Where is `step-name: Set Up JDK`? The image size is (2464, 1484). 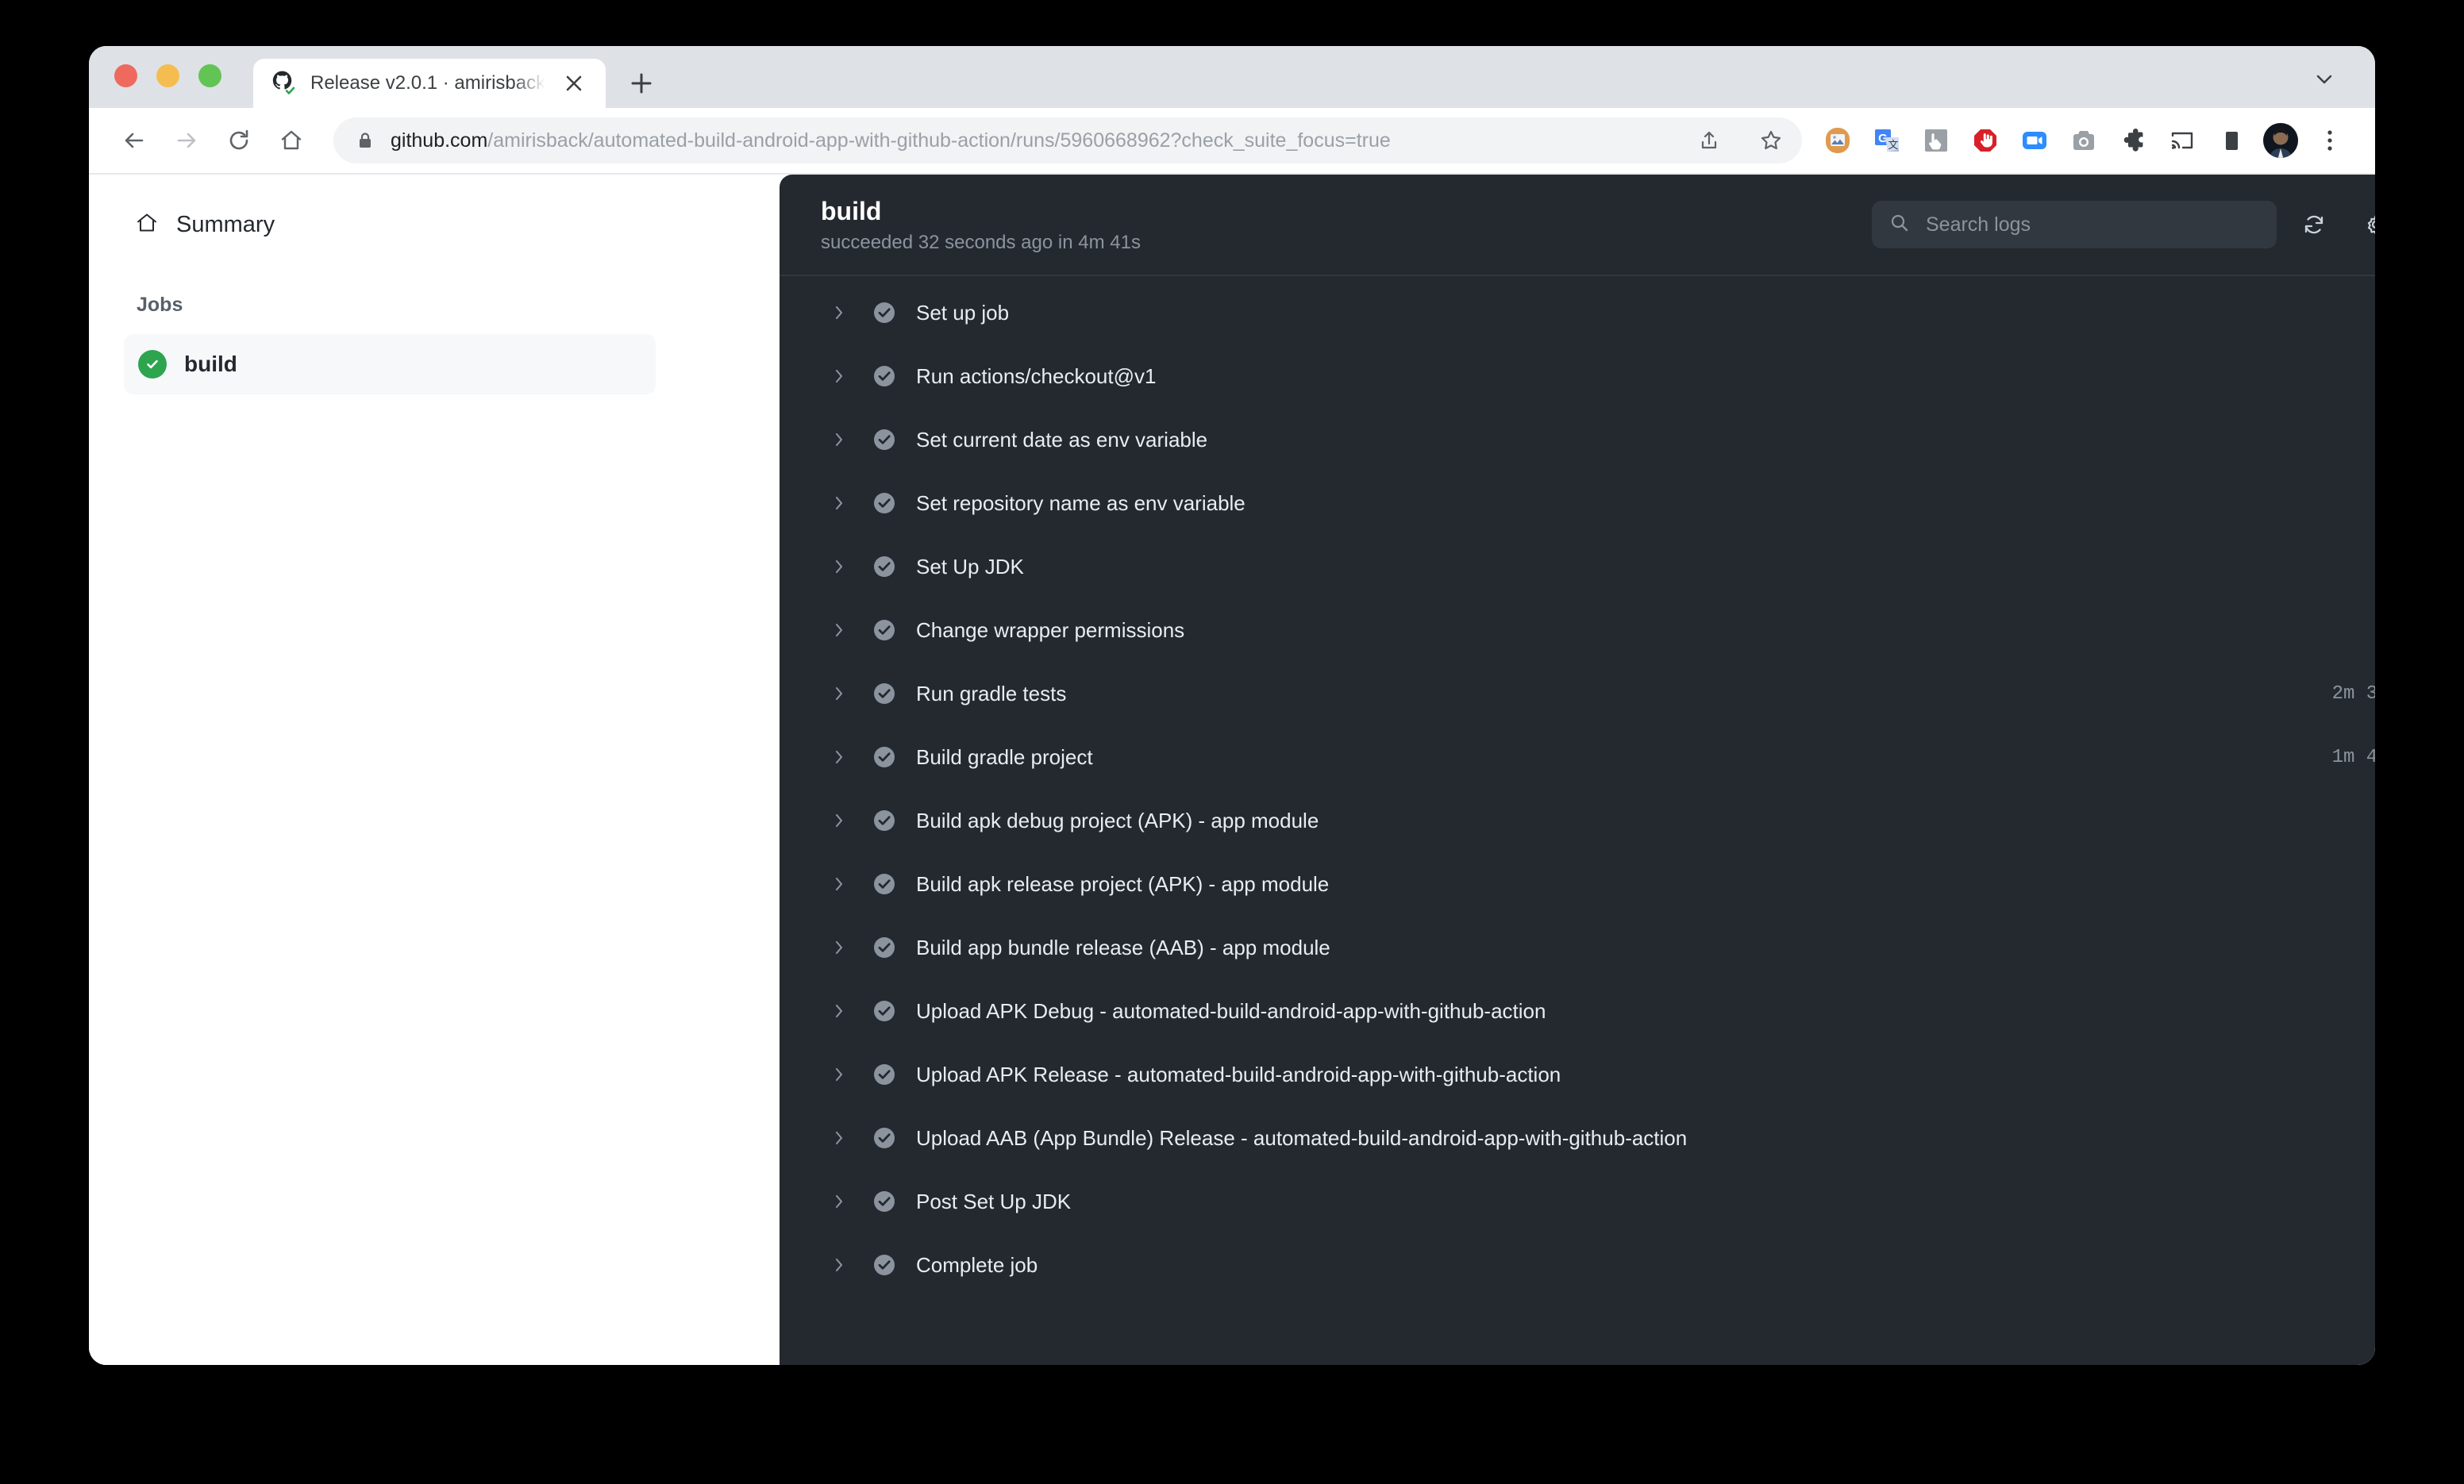 step-name: Set Up JDK is located at coordinates (970, 566).